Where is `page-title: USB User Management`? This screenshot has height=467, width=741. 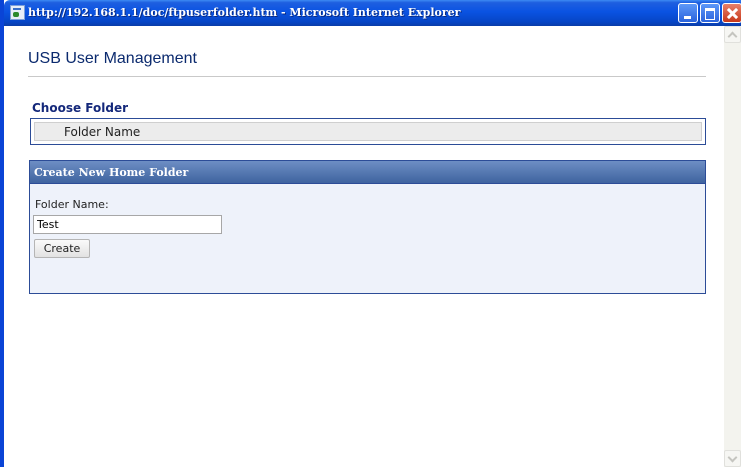 page-title: USB User Management is located at coordinates (112, 58).